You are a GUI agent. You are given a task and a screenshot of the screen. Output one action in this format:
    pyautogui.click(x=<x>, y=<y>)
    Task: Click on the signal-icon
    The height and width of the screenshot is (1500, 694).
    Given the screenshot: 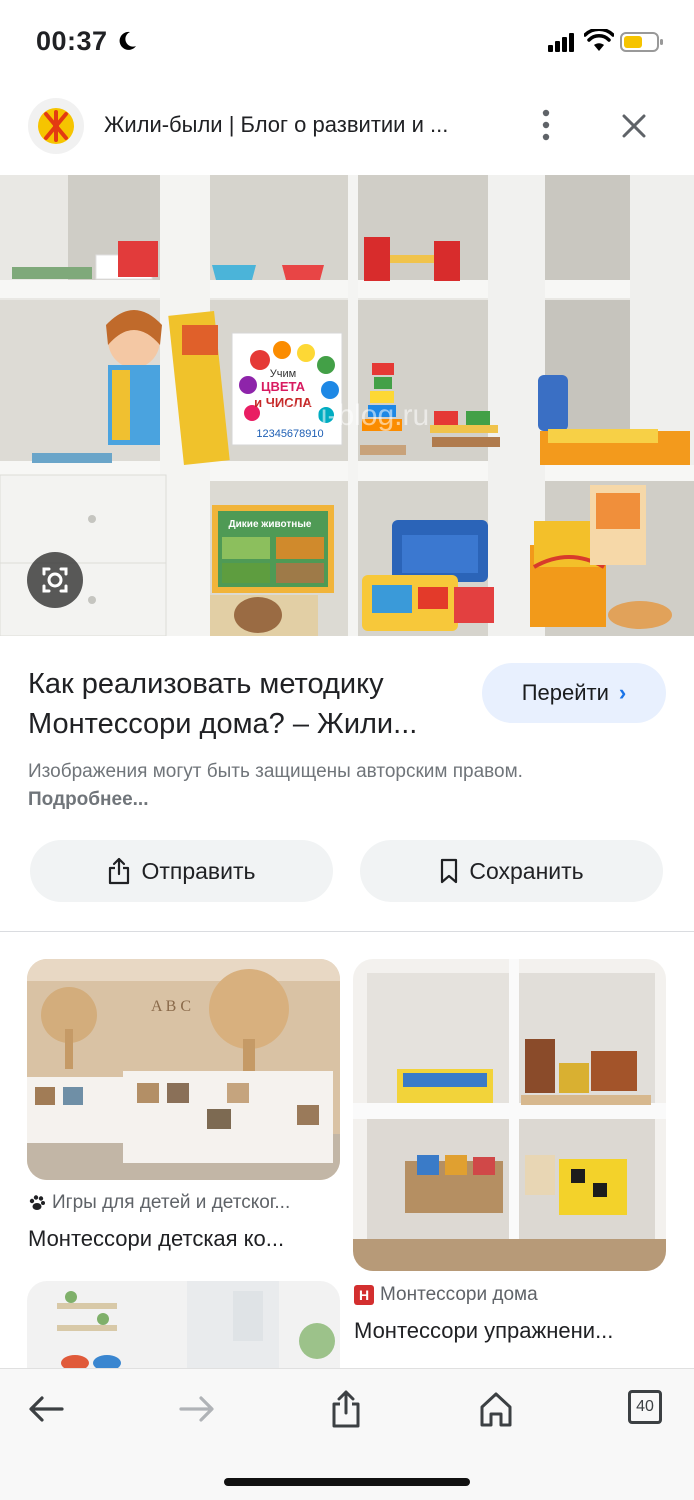 What is the action you would take?
    pyautogui.click(x=561, y=42)
    